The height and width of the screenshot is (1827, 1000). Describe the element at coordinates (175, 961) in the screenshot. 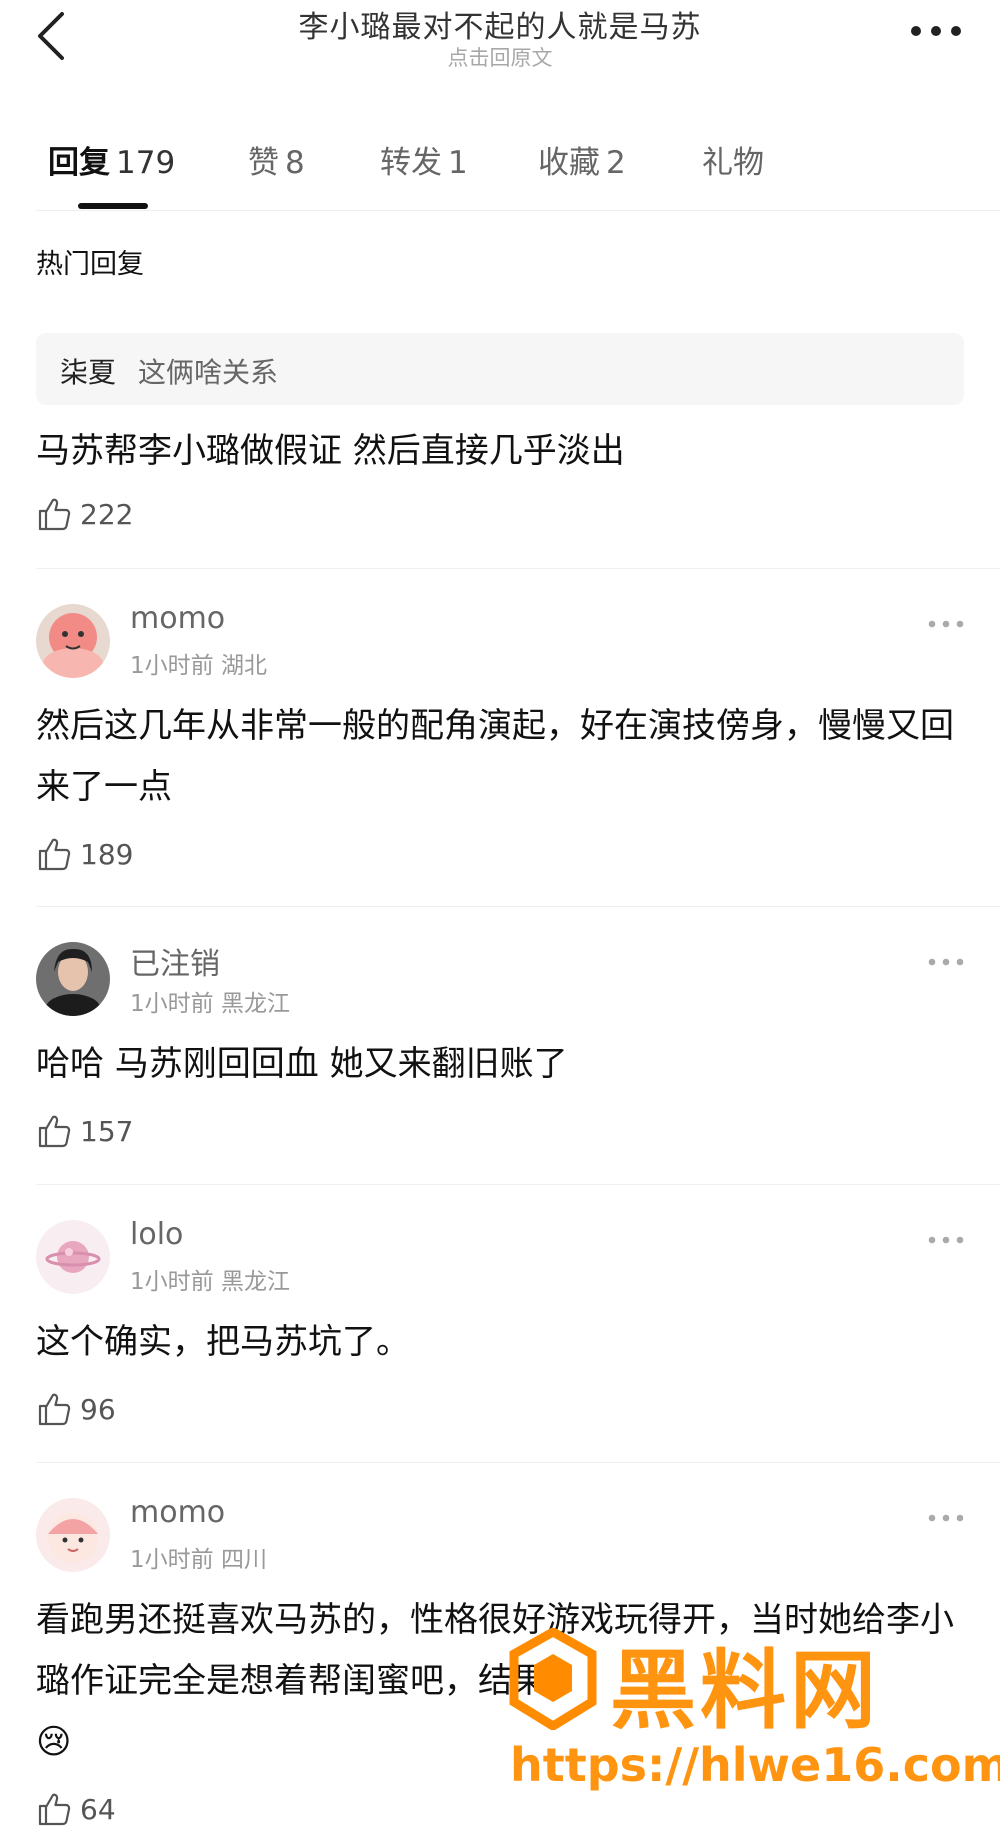

I see `username: 已注销` at that location.